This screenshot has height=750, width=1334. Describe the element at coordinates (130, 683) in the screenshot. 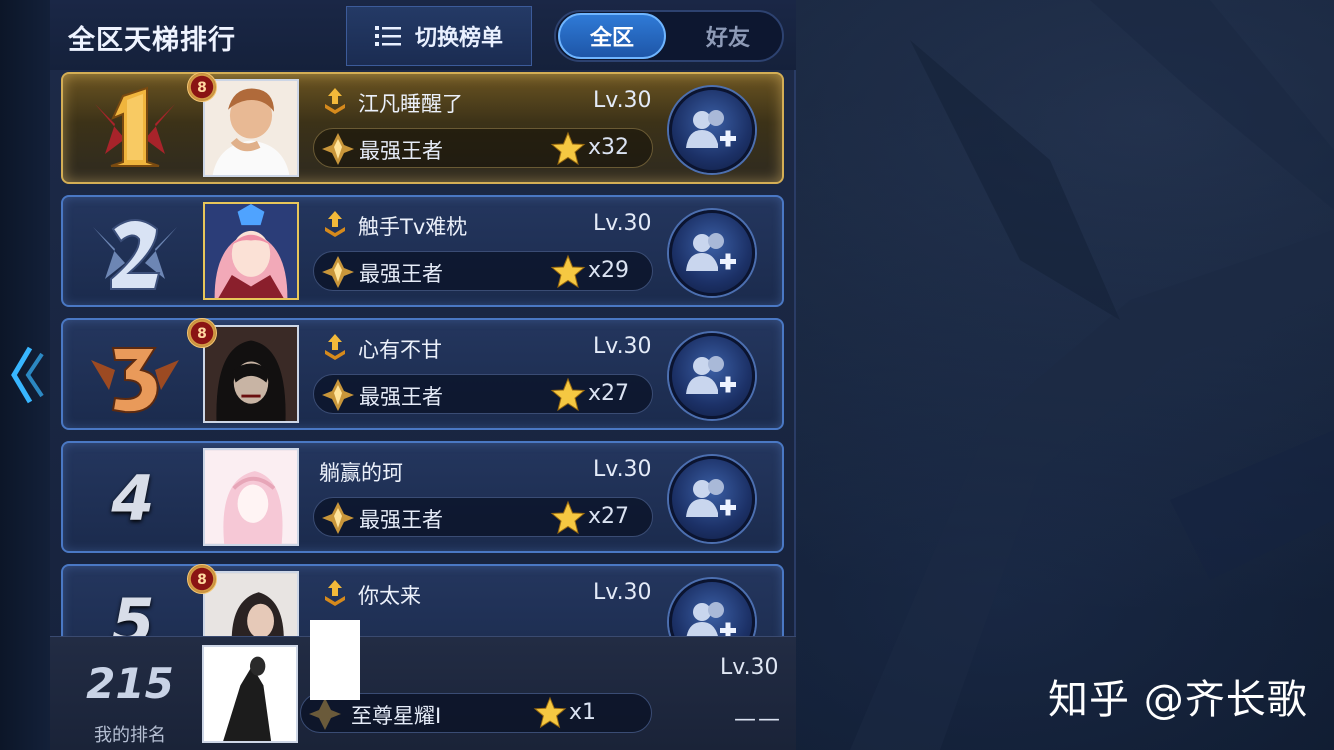

I see `my-rank-number: 215` at that location.